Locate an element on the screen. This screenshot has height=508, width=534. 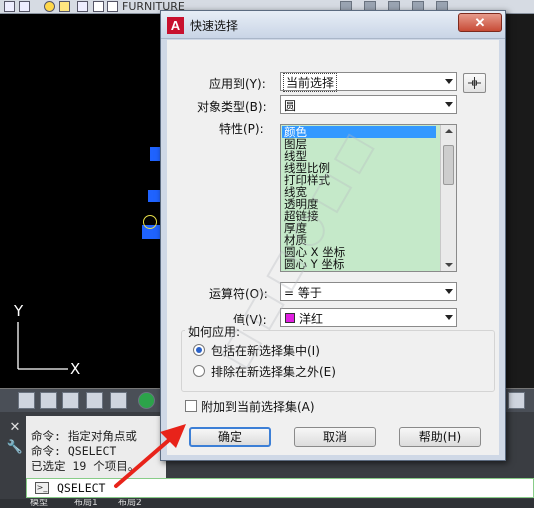
command-line: >_ QSELECT is located at coordinates (280, 488).